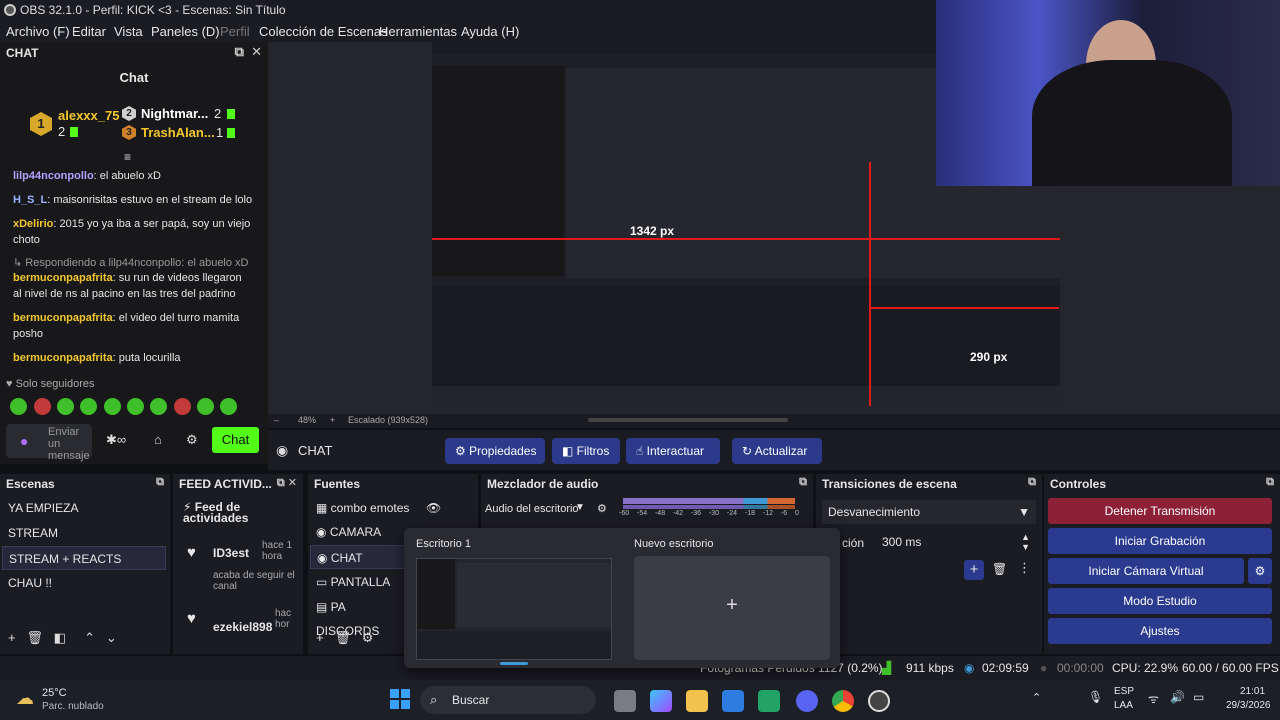 Image resolution: width=1280 pixels, height=720 pixels. I want to click on scene-item: CHAU !!, so click(84, 583).